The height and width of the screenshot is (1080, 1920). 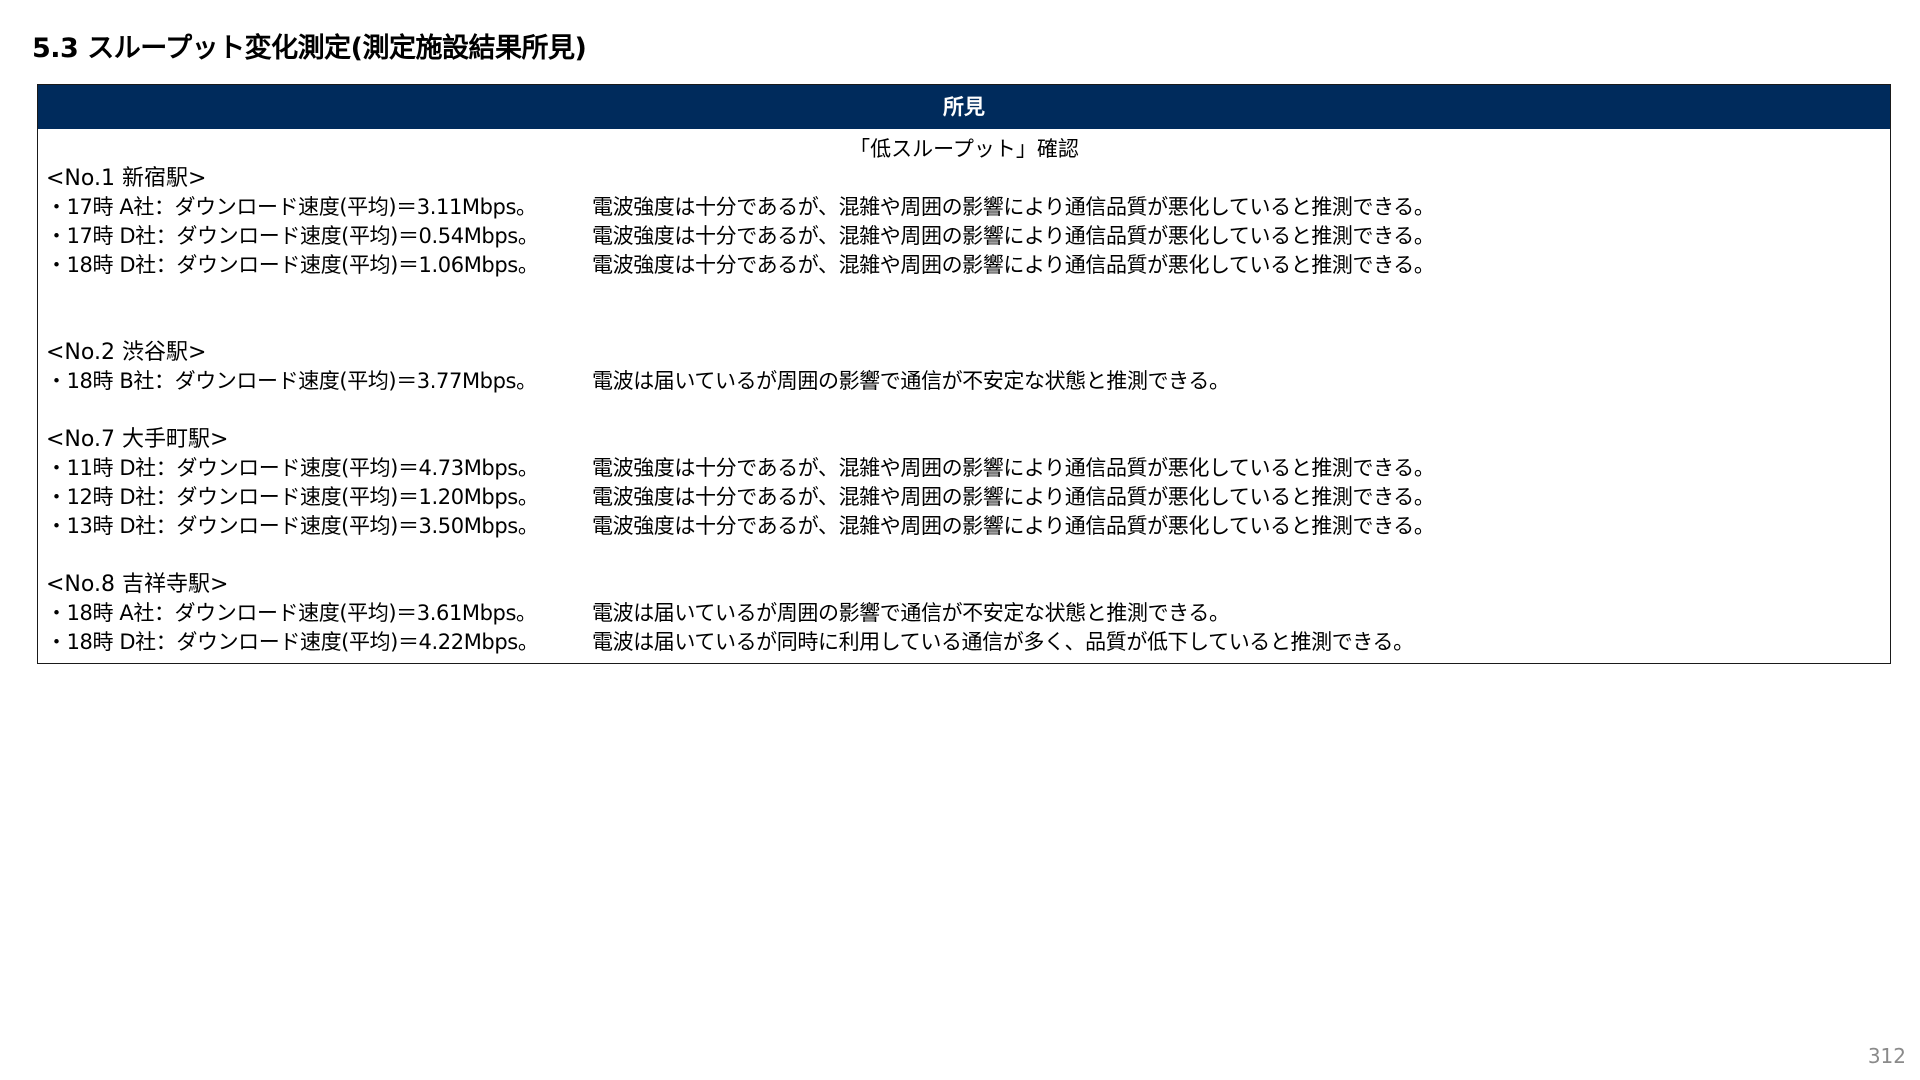 I want to click on findings-subtitle: 「低スループット」確認, so click(x=964, y=149).